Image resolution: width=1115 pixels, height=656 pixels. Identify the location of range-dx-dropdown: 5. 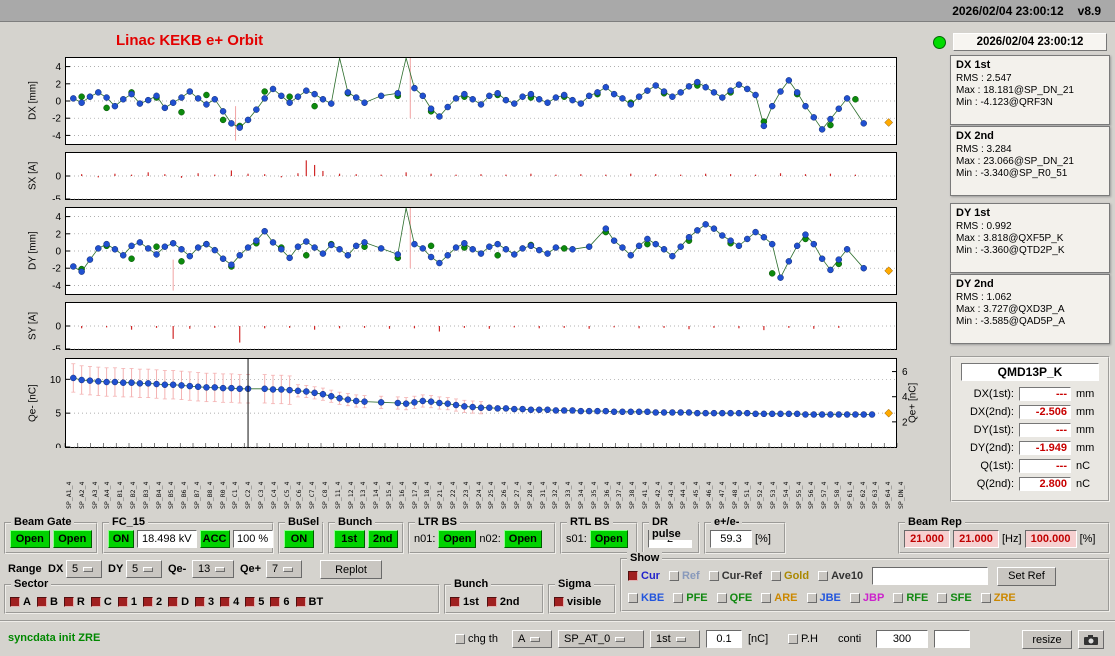
(84, 569).